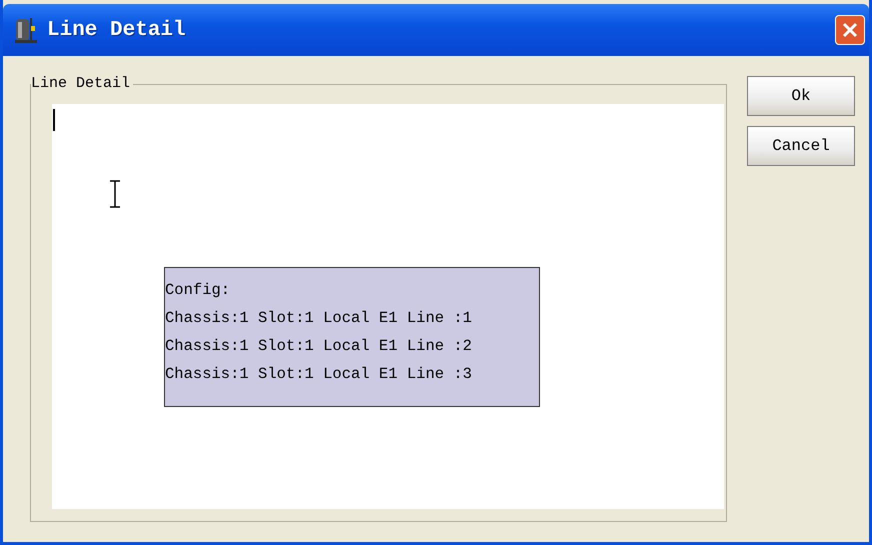 Image resolution: width=872 pixels, height=545 pixels. I want to click on tooltip-line: Chassis:1 Slot:1 Local E1 Line :2, so click(318, 346).